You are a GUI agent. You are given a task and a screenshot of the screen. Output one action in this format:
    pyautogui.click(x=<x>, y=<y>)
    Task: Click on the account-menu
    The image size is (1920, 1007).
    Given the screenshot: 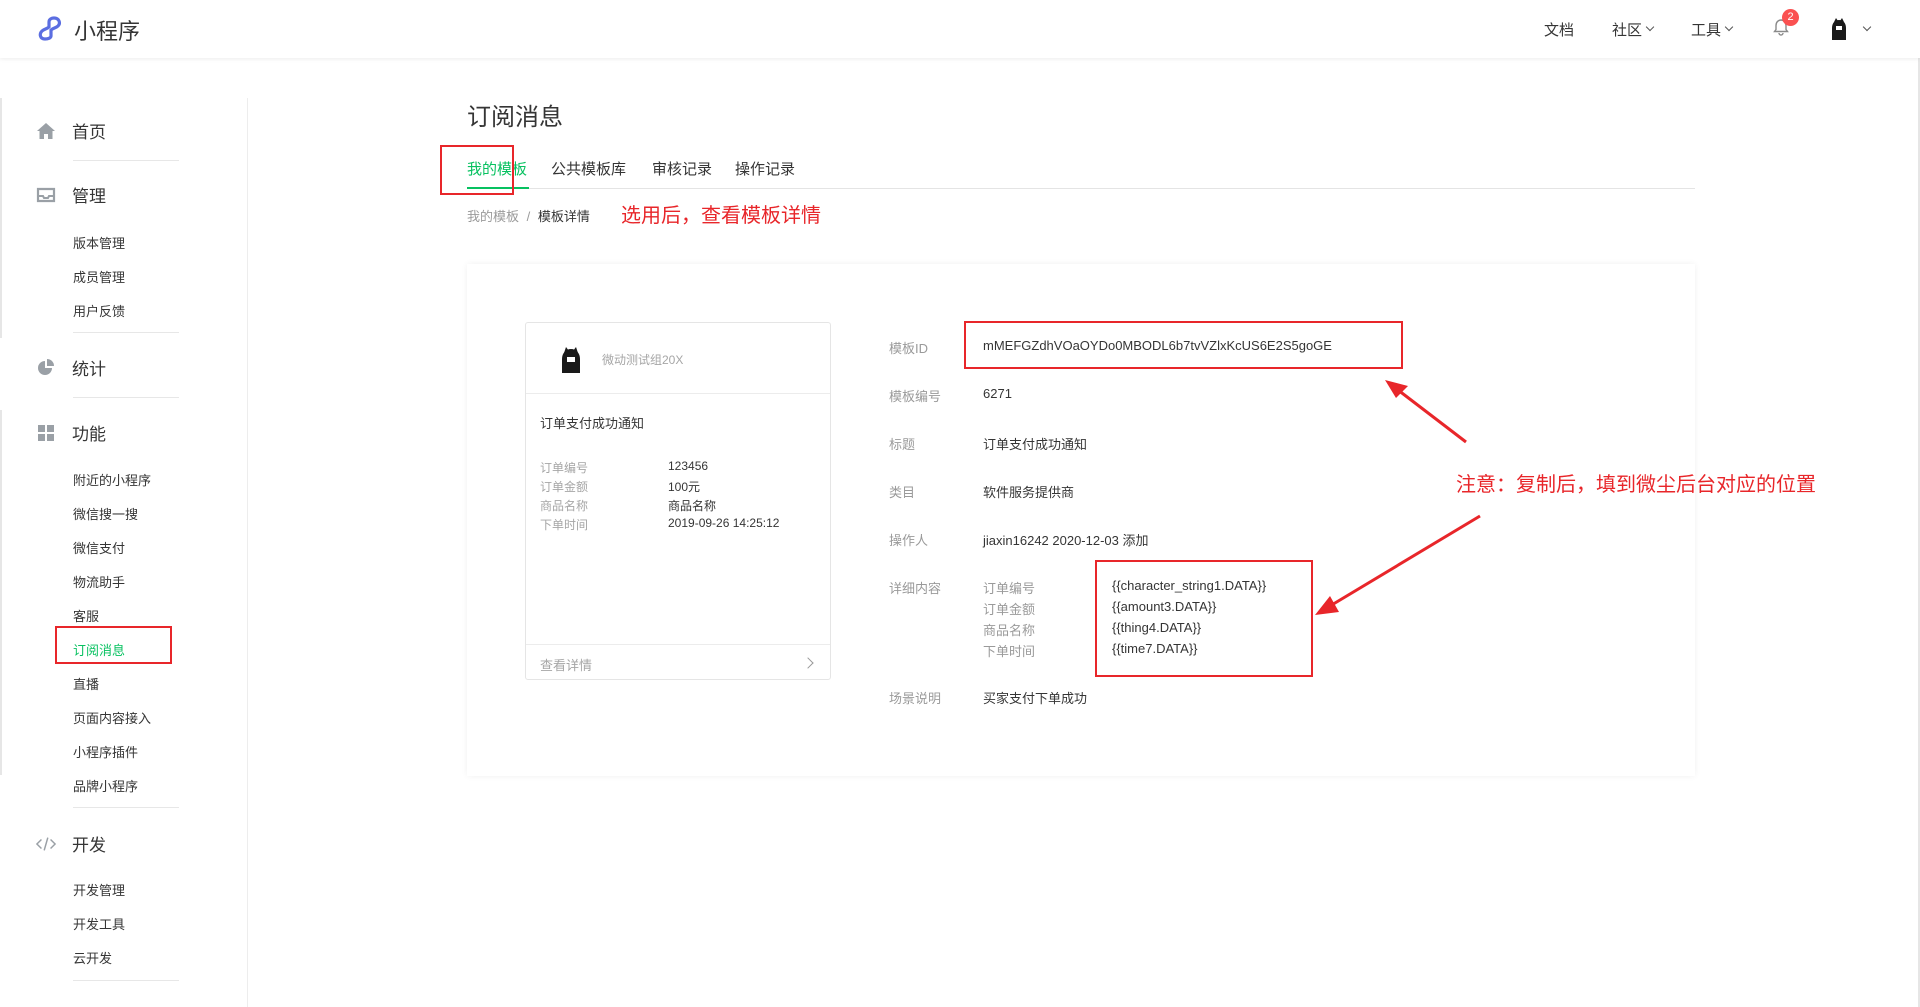 What is the action you would take?
    pyautogui.click(x=1849, y=29)
    